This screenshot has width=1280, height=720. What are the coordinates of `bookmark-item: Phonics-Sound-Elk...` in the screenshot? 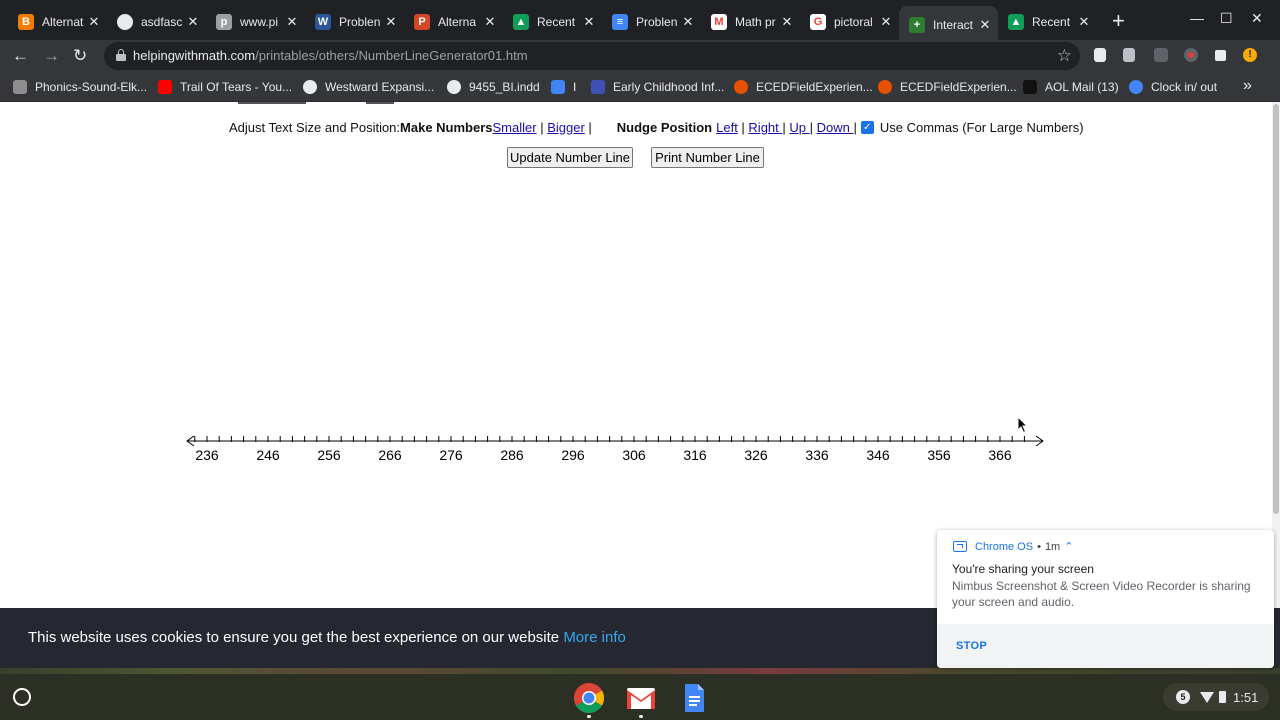 It's located at (80, 87).